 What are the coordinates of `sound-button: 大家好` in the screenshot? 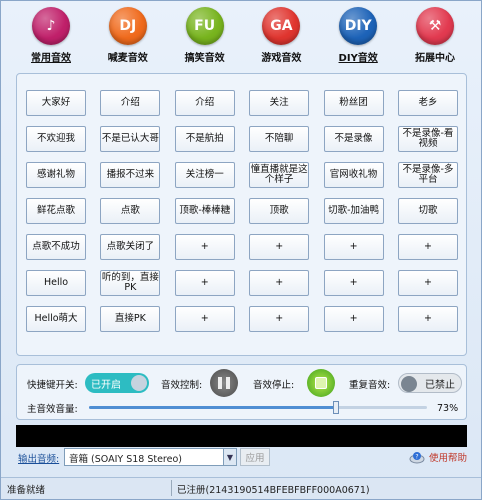 It's located at (56, 103).